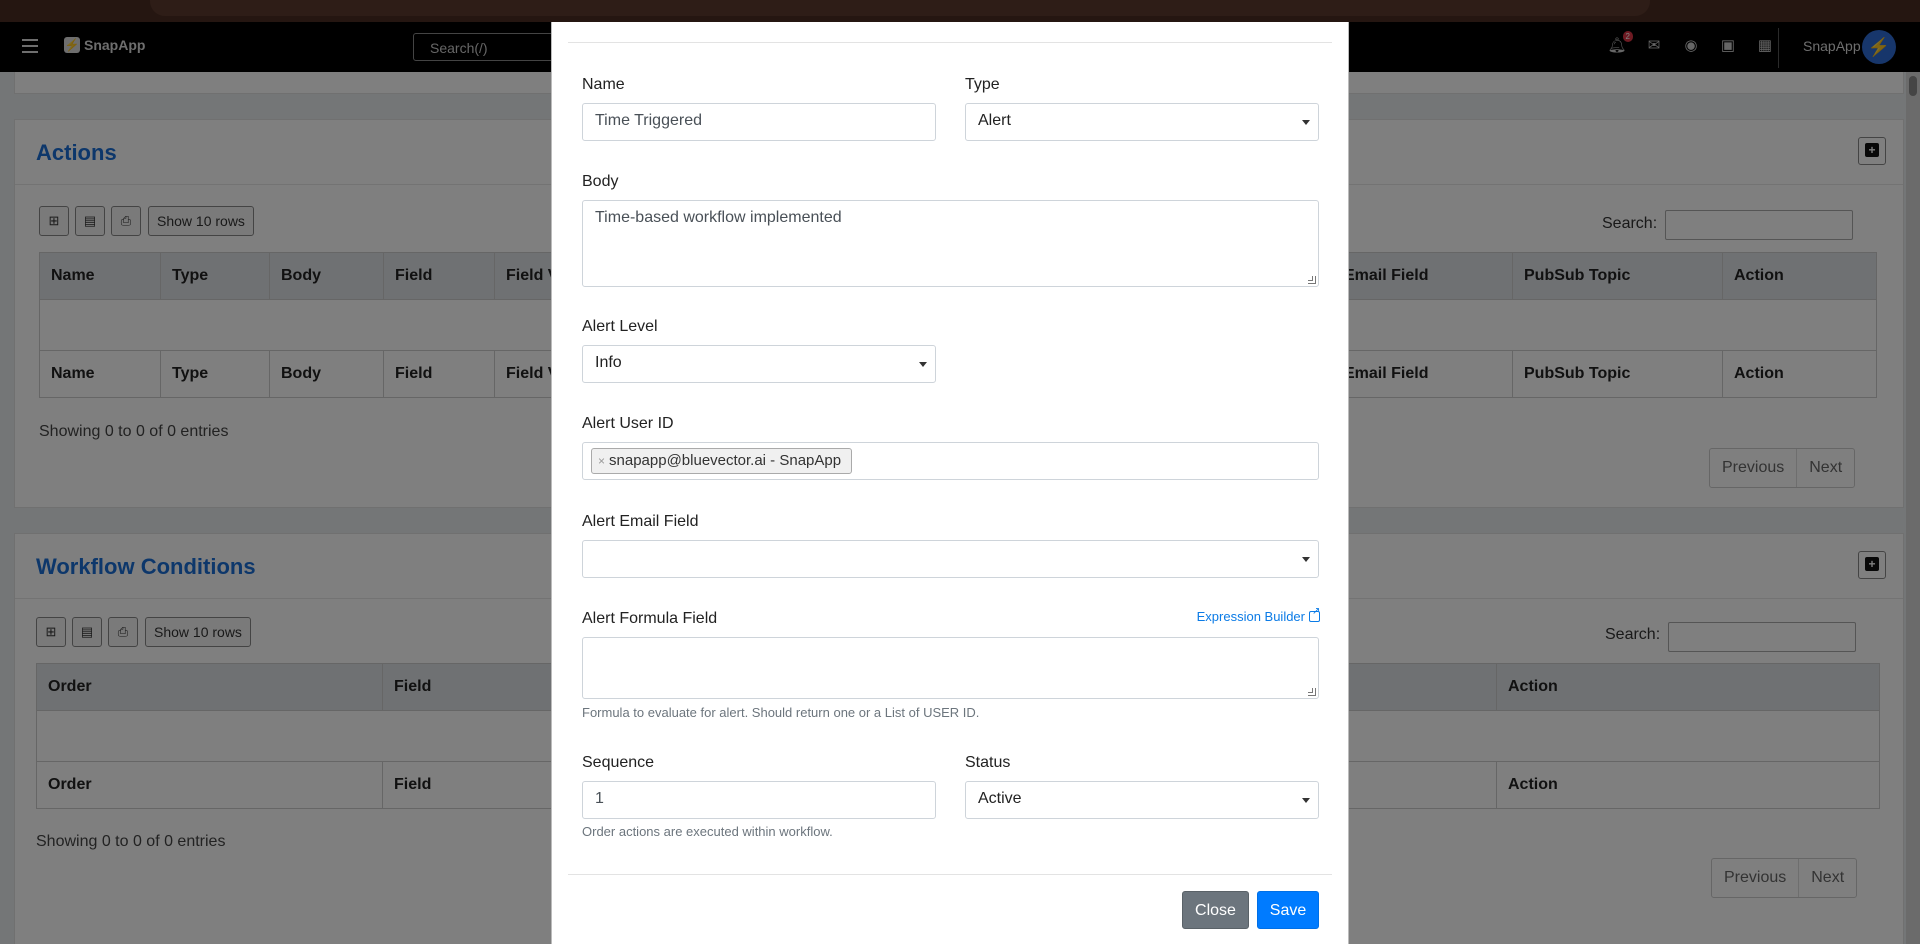  Describe the element at coordinates (1000, 798) in the screenshot. I see `status-value: Active` at that location.